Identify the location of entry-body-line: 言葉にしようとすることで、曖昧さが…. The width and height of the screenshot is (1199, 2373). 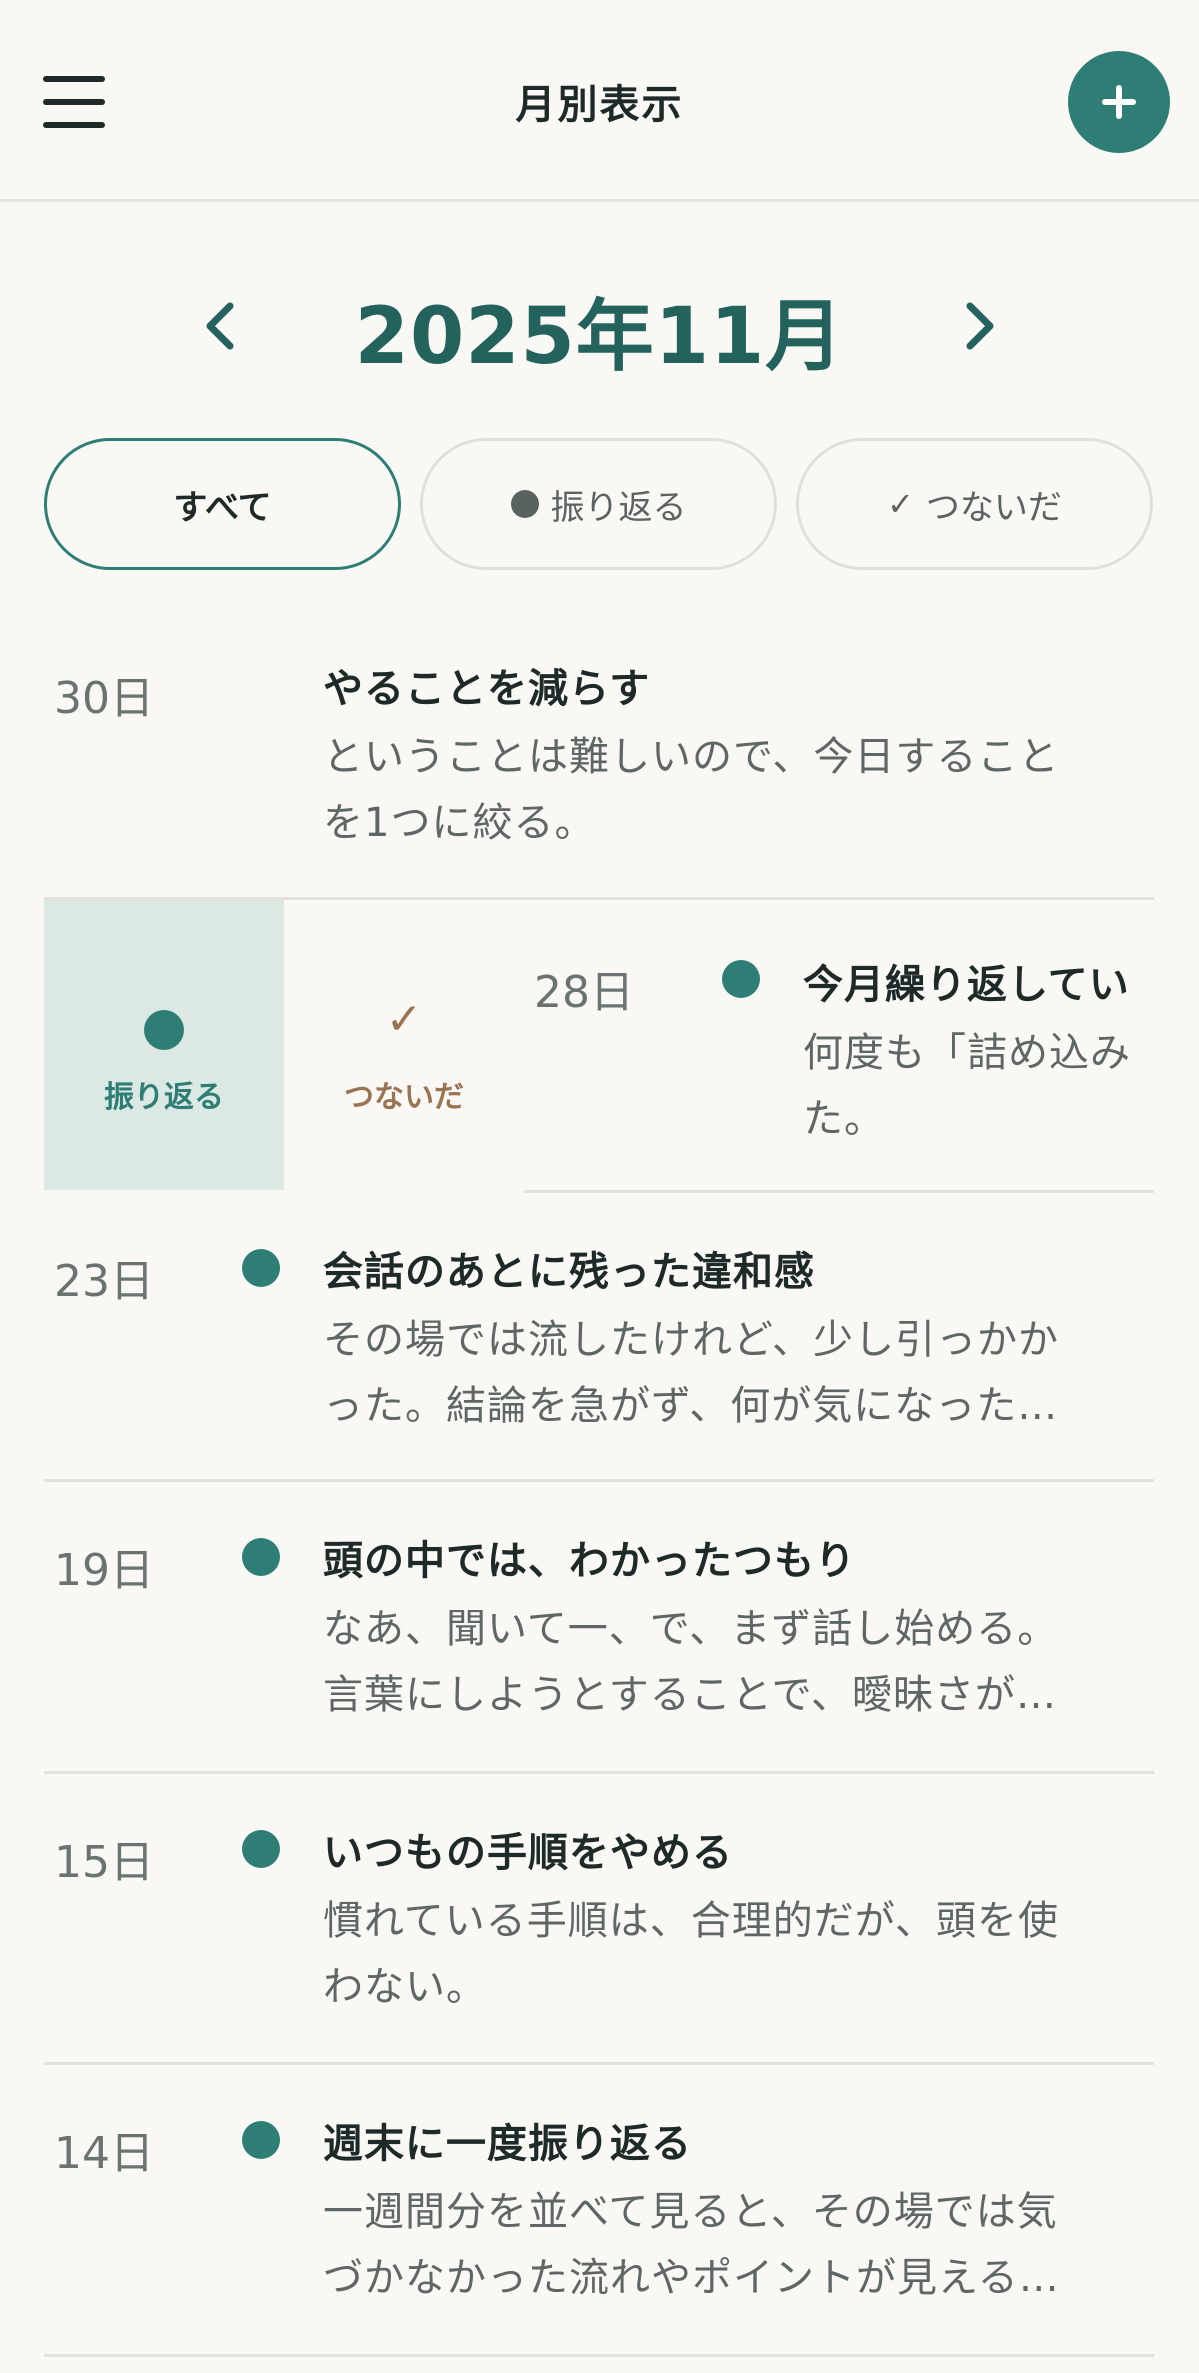
(690, 1695).